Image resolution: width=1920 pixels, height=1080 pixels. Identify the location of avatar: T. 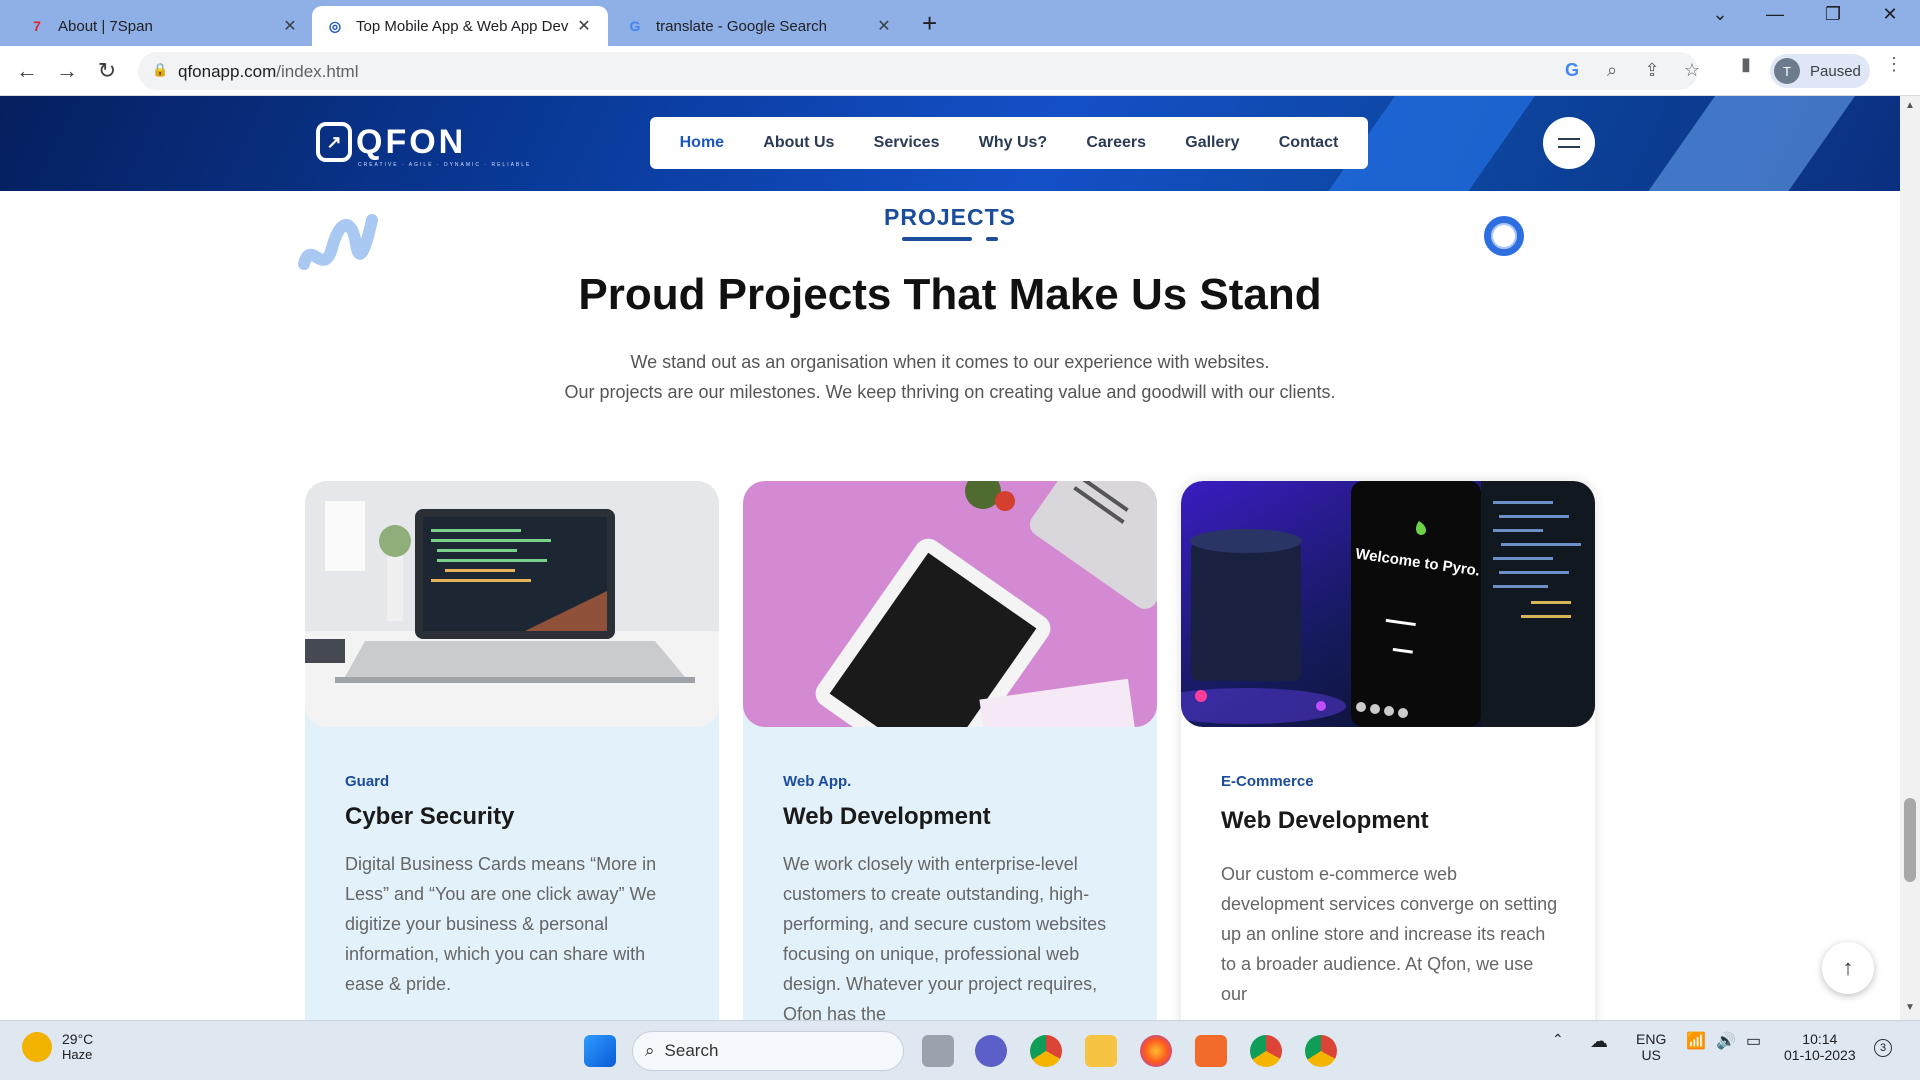
(1787, 71).